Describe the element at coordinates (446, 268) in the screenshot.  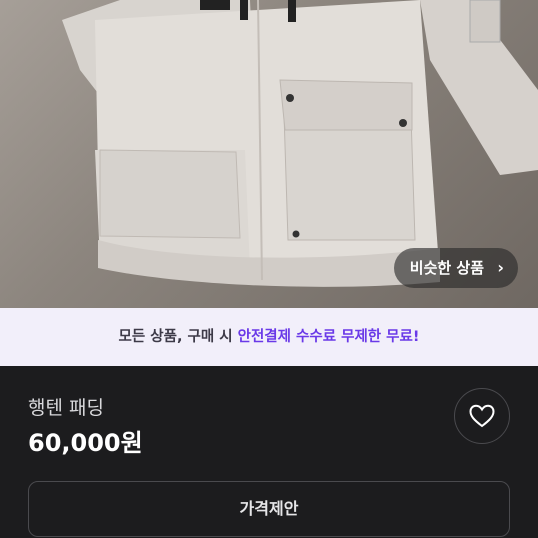
I see `similar-products-label: 비슷한 상품` at that location.